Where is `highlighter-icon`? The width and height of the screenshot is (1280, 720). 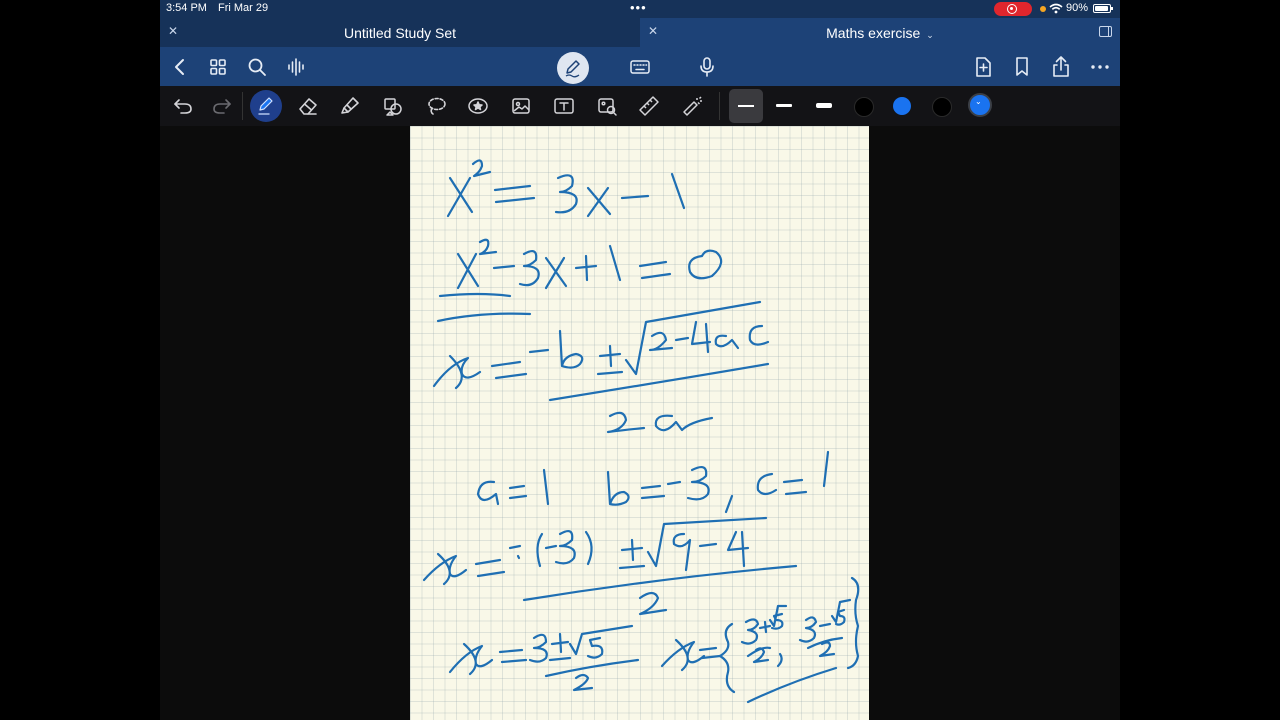
highlighter-icon is located at coordinates (350, 106).